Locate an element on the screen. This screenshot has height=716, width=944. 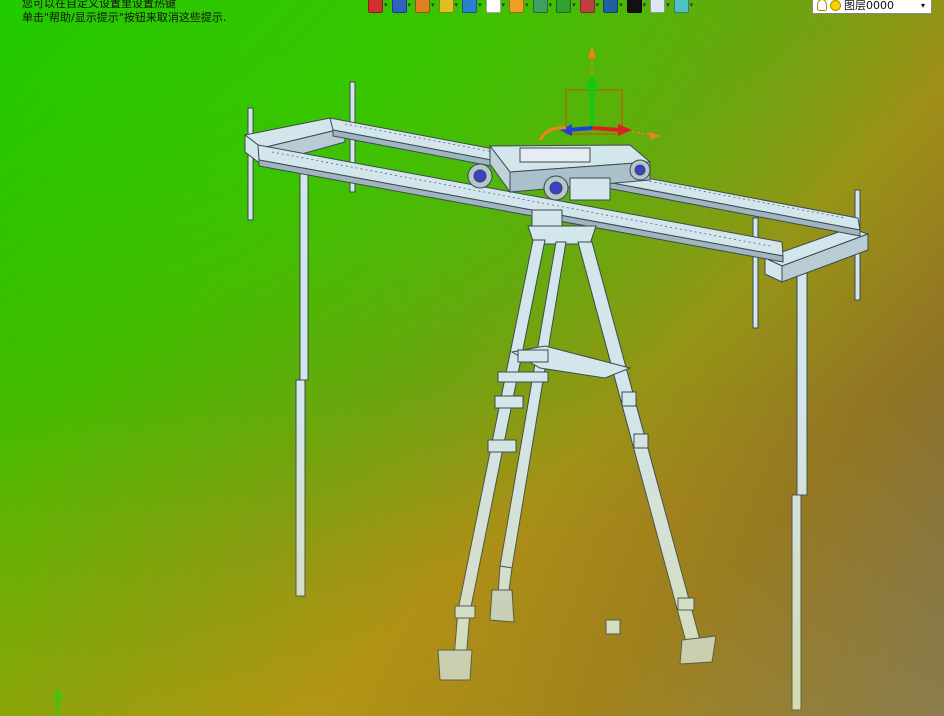
tripod-leg-right is located at coordinates (647, 453).